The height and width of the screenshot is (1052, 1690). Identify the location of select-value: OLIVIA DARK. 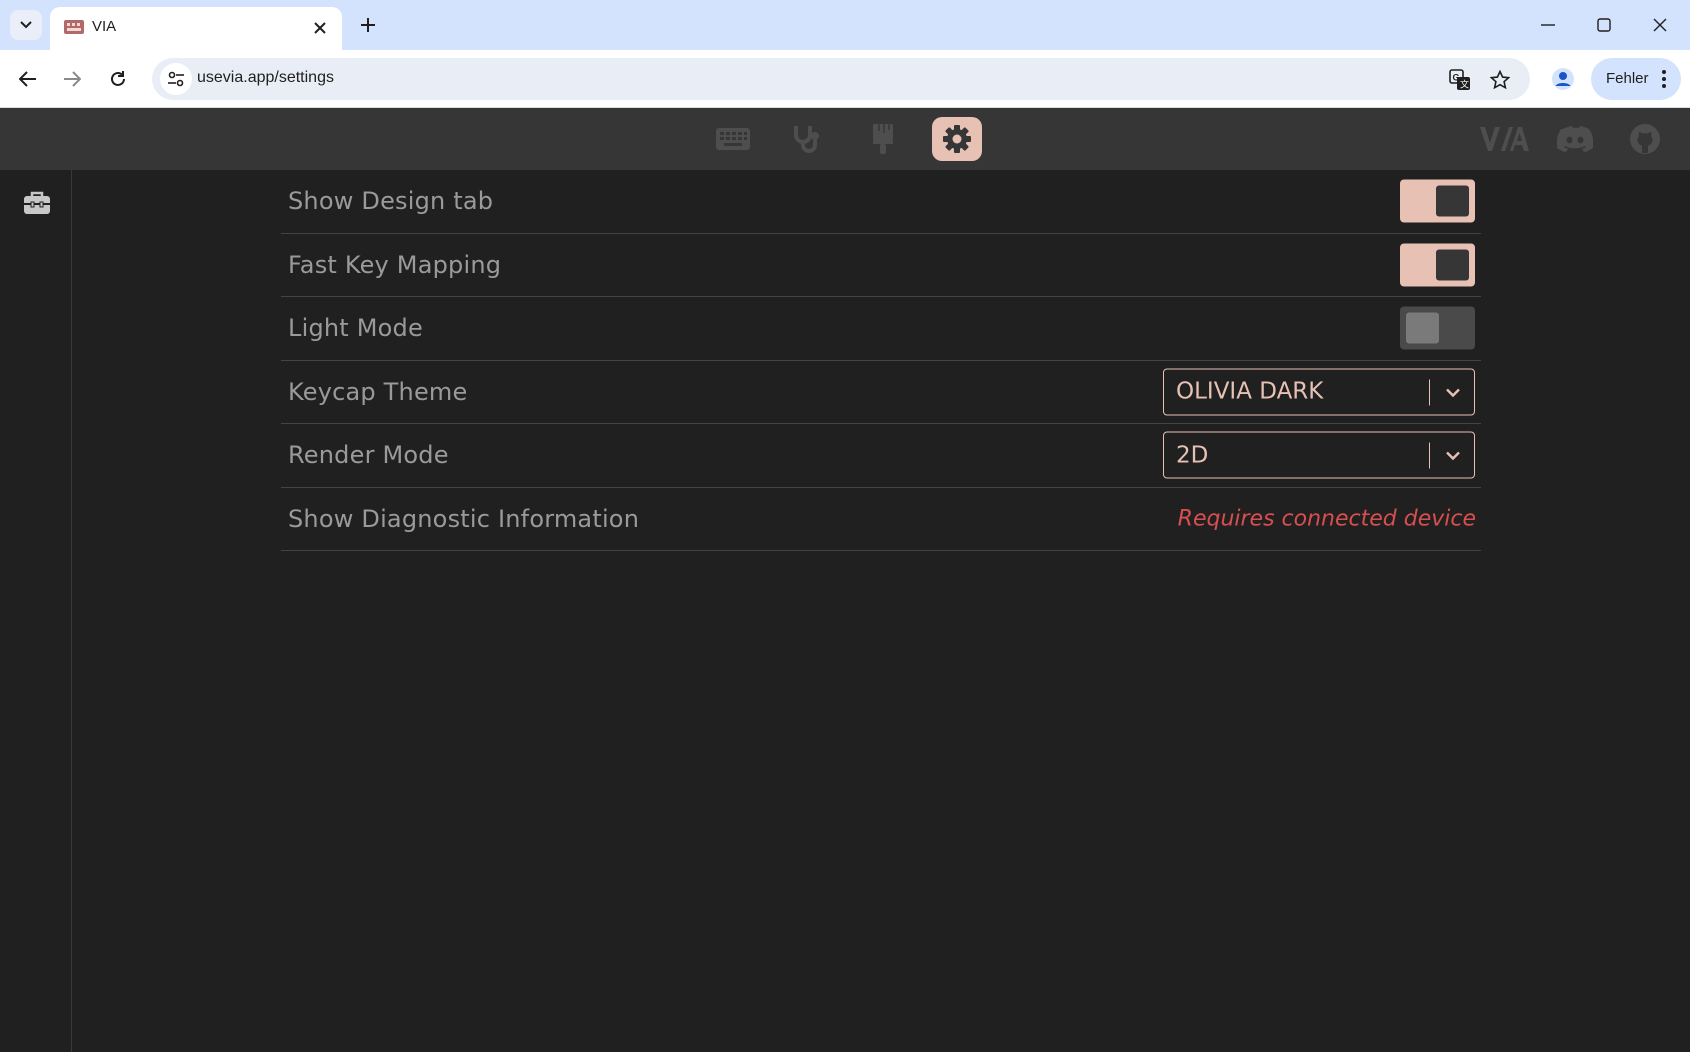
(1250, 391).